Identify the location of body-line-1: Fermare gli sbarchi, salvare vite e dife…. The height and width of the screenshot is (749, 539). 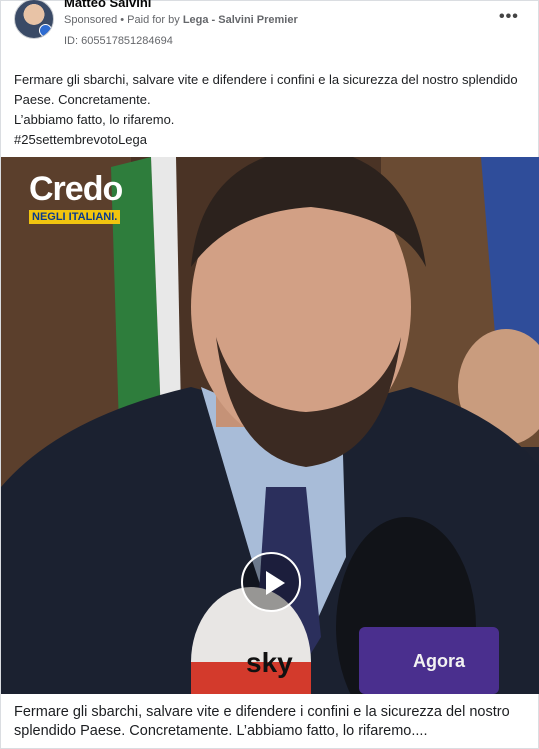
(266, 89).